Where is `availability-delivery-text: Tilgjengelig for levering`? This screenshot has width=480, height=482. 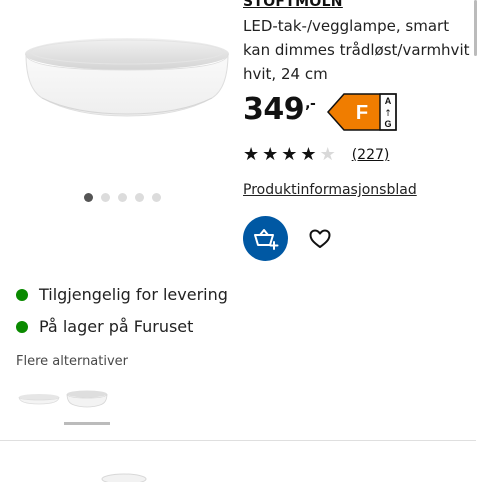 availability-delivery-text: Tilgjengelig for levering is located at coordinates (133, 294).